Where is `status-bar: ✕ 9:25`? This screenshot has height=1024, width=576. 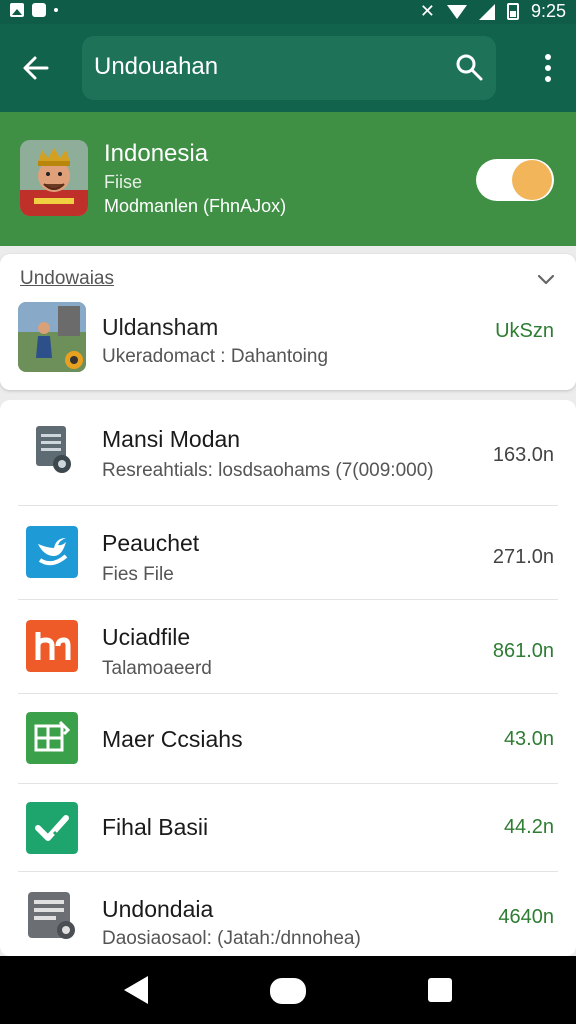 status-bar: ✕ 9:25 is located at coordinates (288, 12).